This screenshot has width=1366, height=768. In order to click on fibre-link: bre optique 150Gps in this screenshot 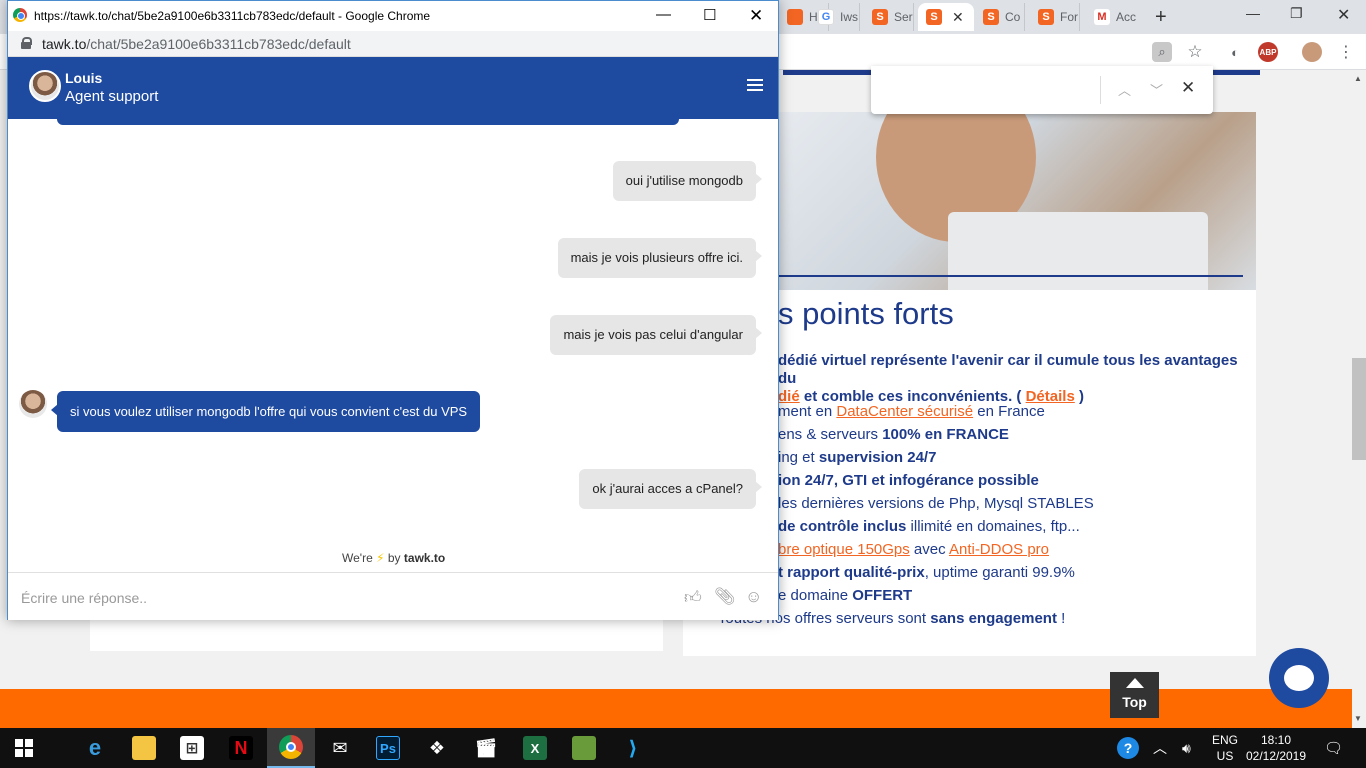, I will do `click(844, 549)`.